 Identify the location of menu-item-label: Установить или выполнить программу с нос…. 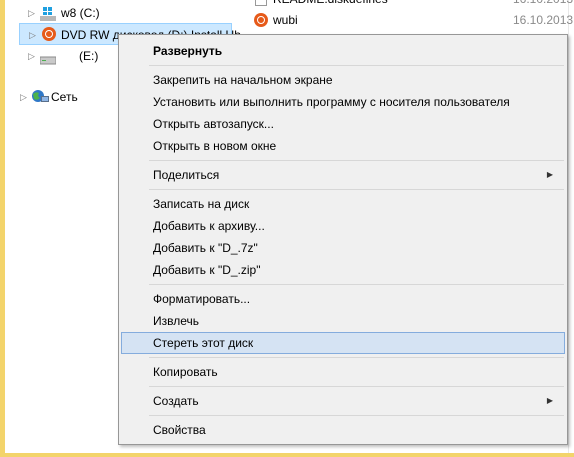
(331, 102).